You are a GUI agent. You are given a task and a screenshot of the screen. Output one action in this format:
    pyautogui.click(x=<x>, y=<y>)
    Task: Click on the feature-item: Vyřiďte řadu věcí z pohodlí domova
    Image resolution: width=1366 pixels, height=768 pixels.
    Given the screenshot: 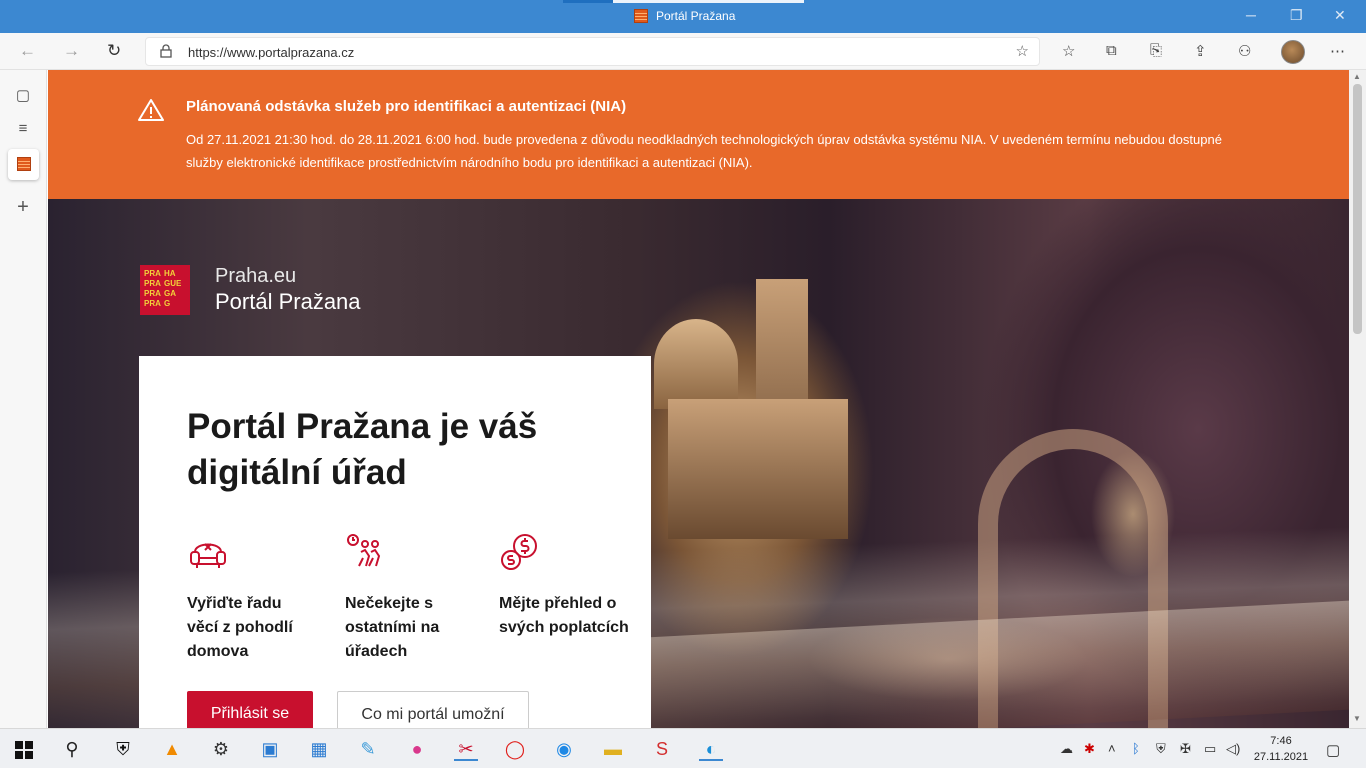 What is the action you would take?
    pyautogui.click(x=252, y=598)
    